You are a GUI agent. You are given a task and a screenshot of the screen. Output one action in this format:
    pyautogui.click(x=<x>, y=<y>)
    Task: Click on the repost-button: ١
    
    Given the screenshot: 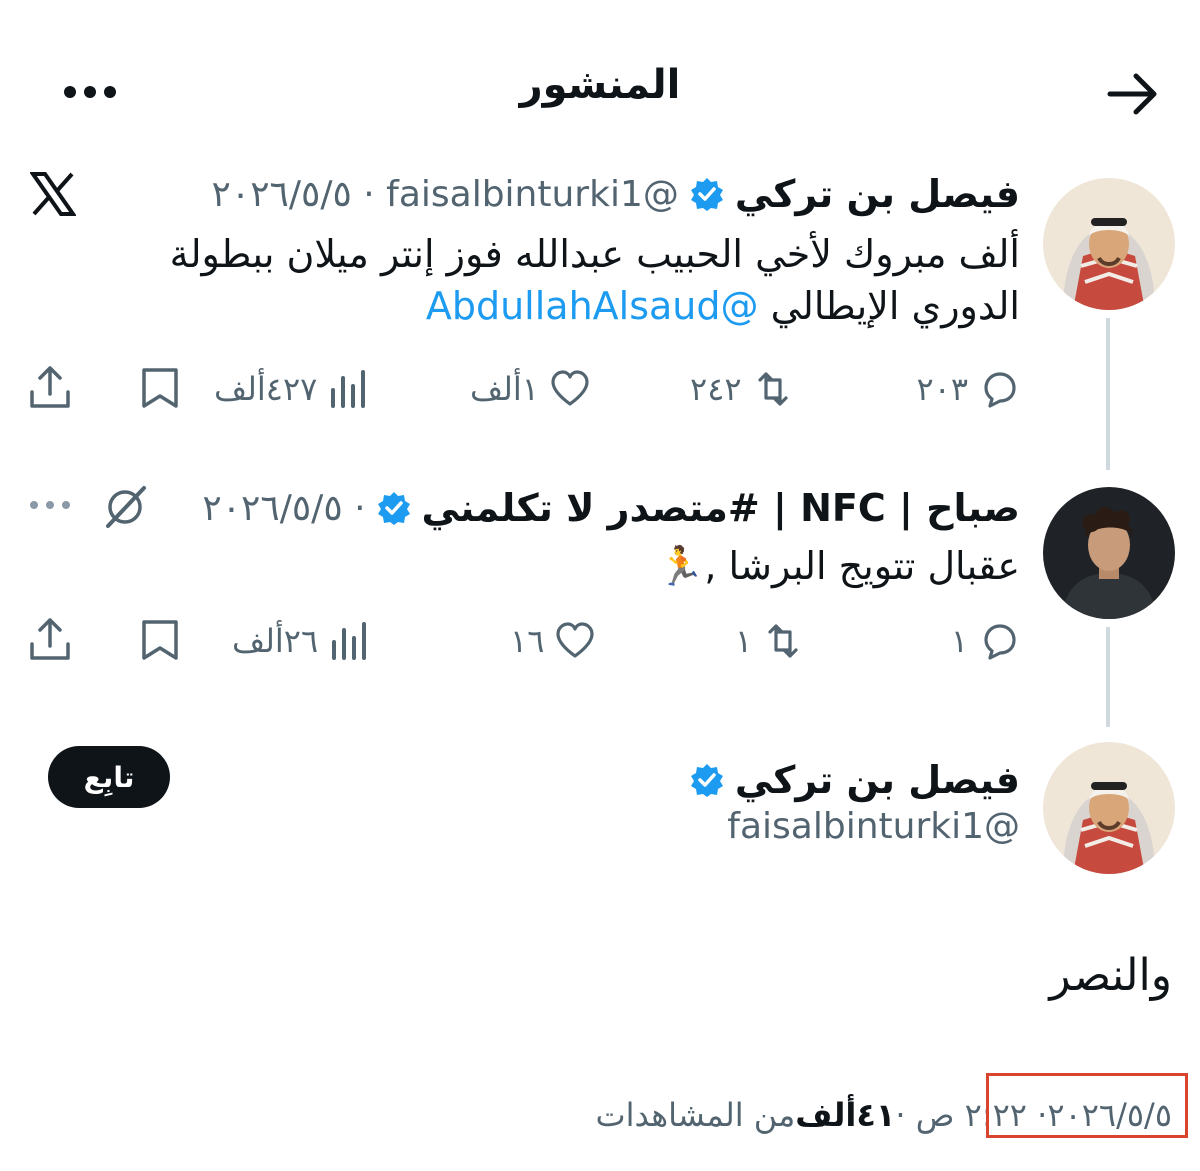 What is the action you would take?
    pyautogui.click(x=769, y=641)
    